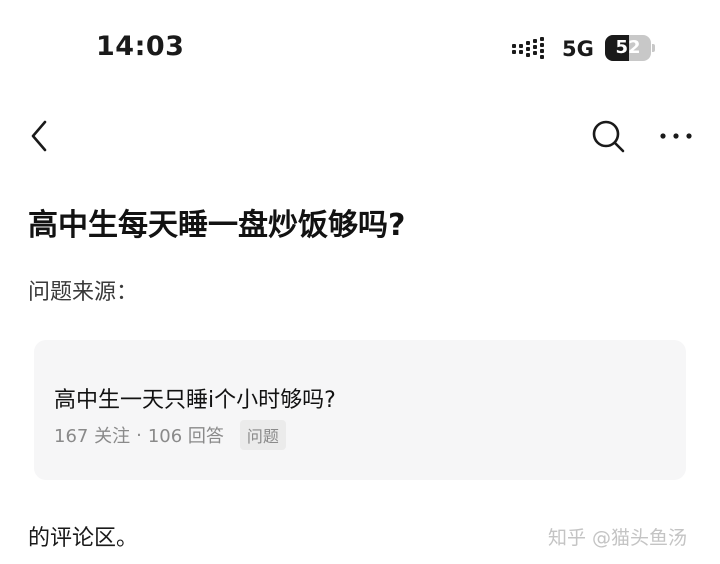  What do you see at coordinates (83, 292) in the screenshot?
I see `source-label: 问题来源：` at bounding box center [83, 292].